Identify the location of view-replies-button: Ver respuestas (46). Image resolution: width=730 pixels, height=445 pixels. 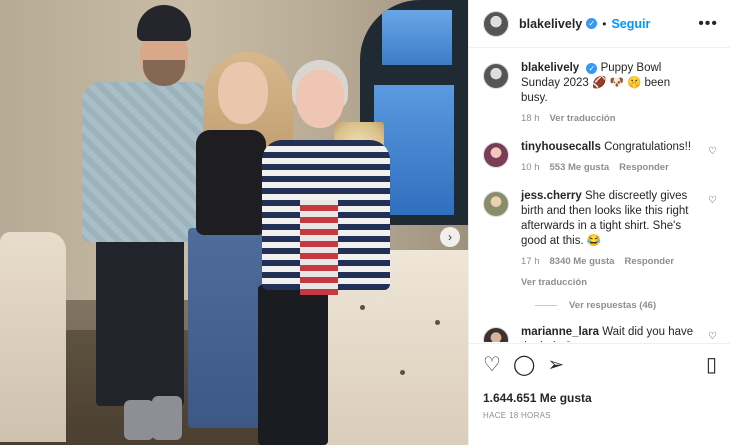
(626, 305).